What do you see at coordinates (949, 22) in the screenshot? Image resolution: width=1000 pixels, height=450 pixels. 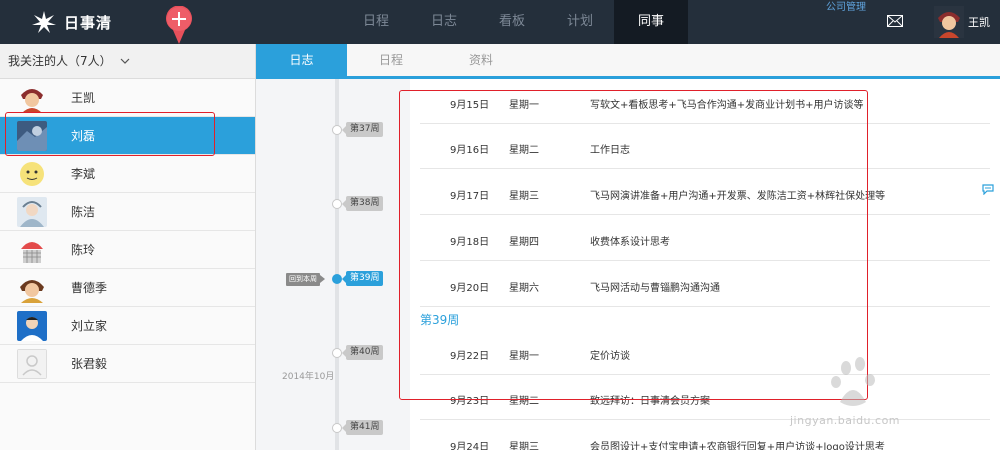 I see `user-avatar` at bounding box center [949, 22].